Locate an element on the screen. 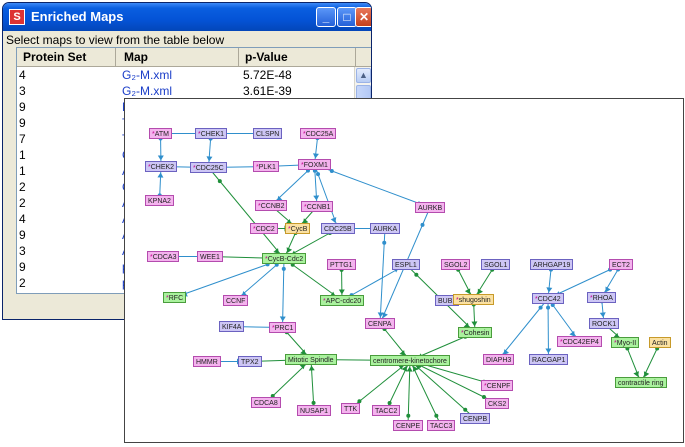 The image size is (685, 447). node-aurkb: AURKB is located at coordinates (430, 207).